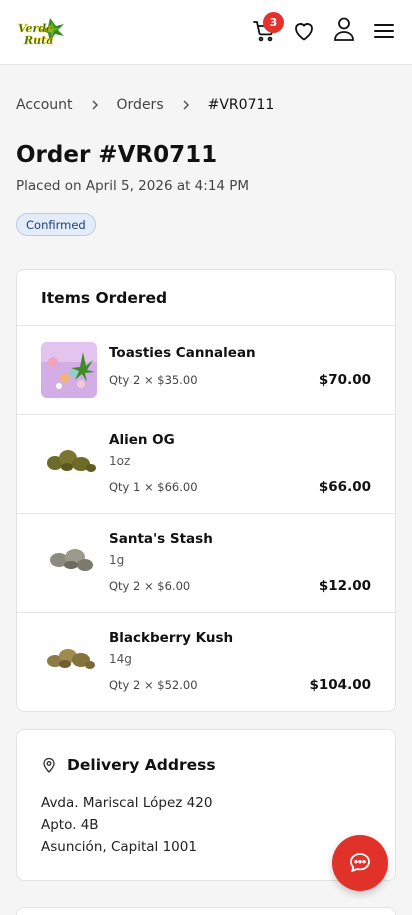 The width and height of the screenshot is (412, 915). What do you see at coordinates (117, 560) in the screenshot?
I see `item-variant: 1g` at bounding box center [117, 560].